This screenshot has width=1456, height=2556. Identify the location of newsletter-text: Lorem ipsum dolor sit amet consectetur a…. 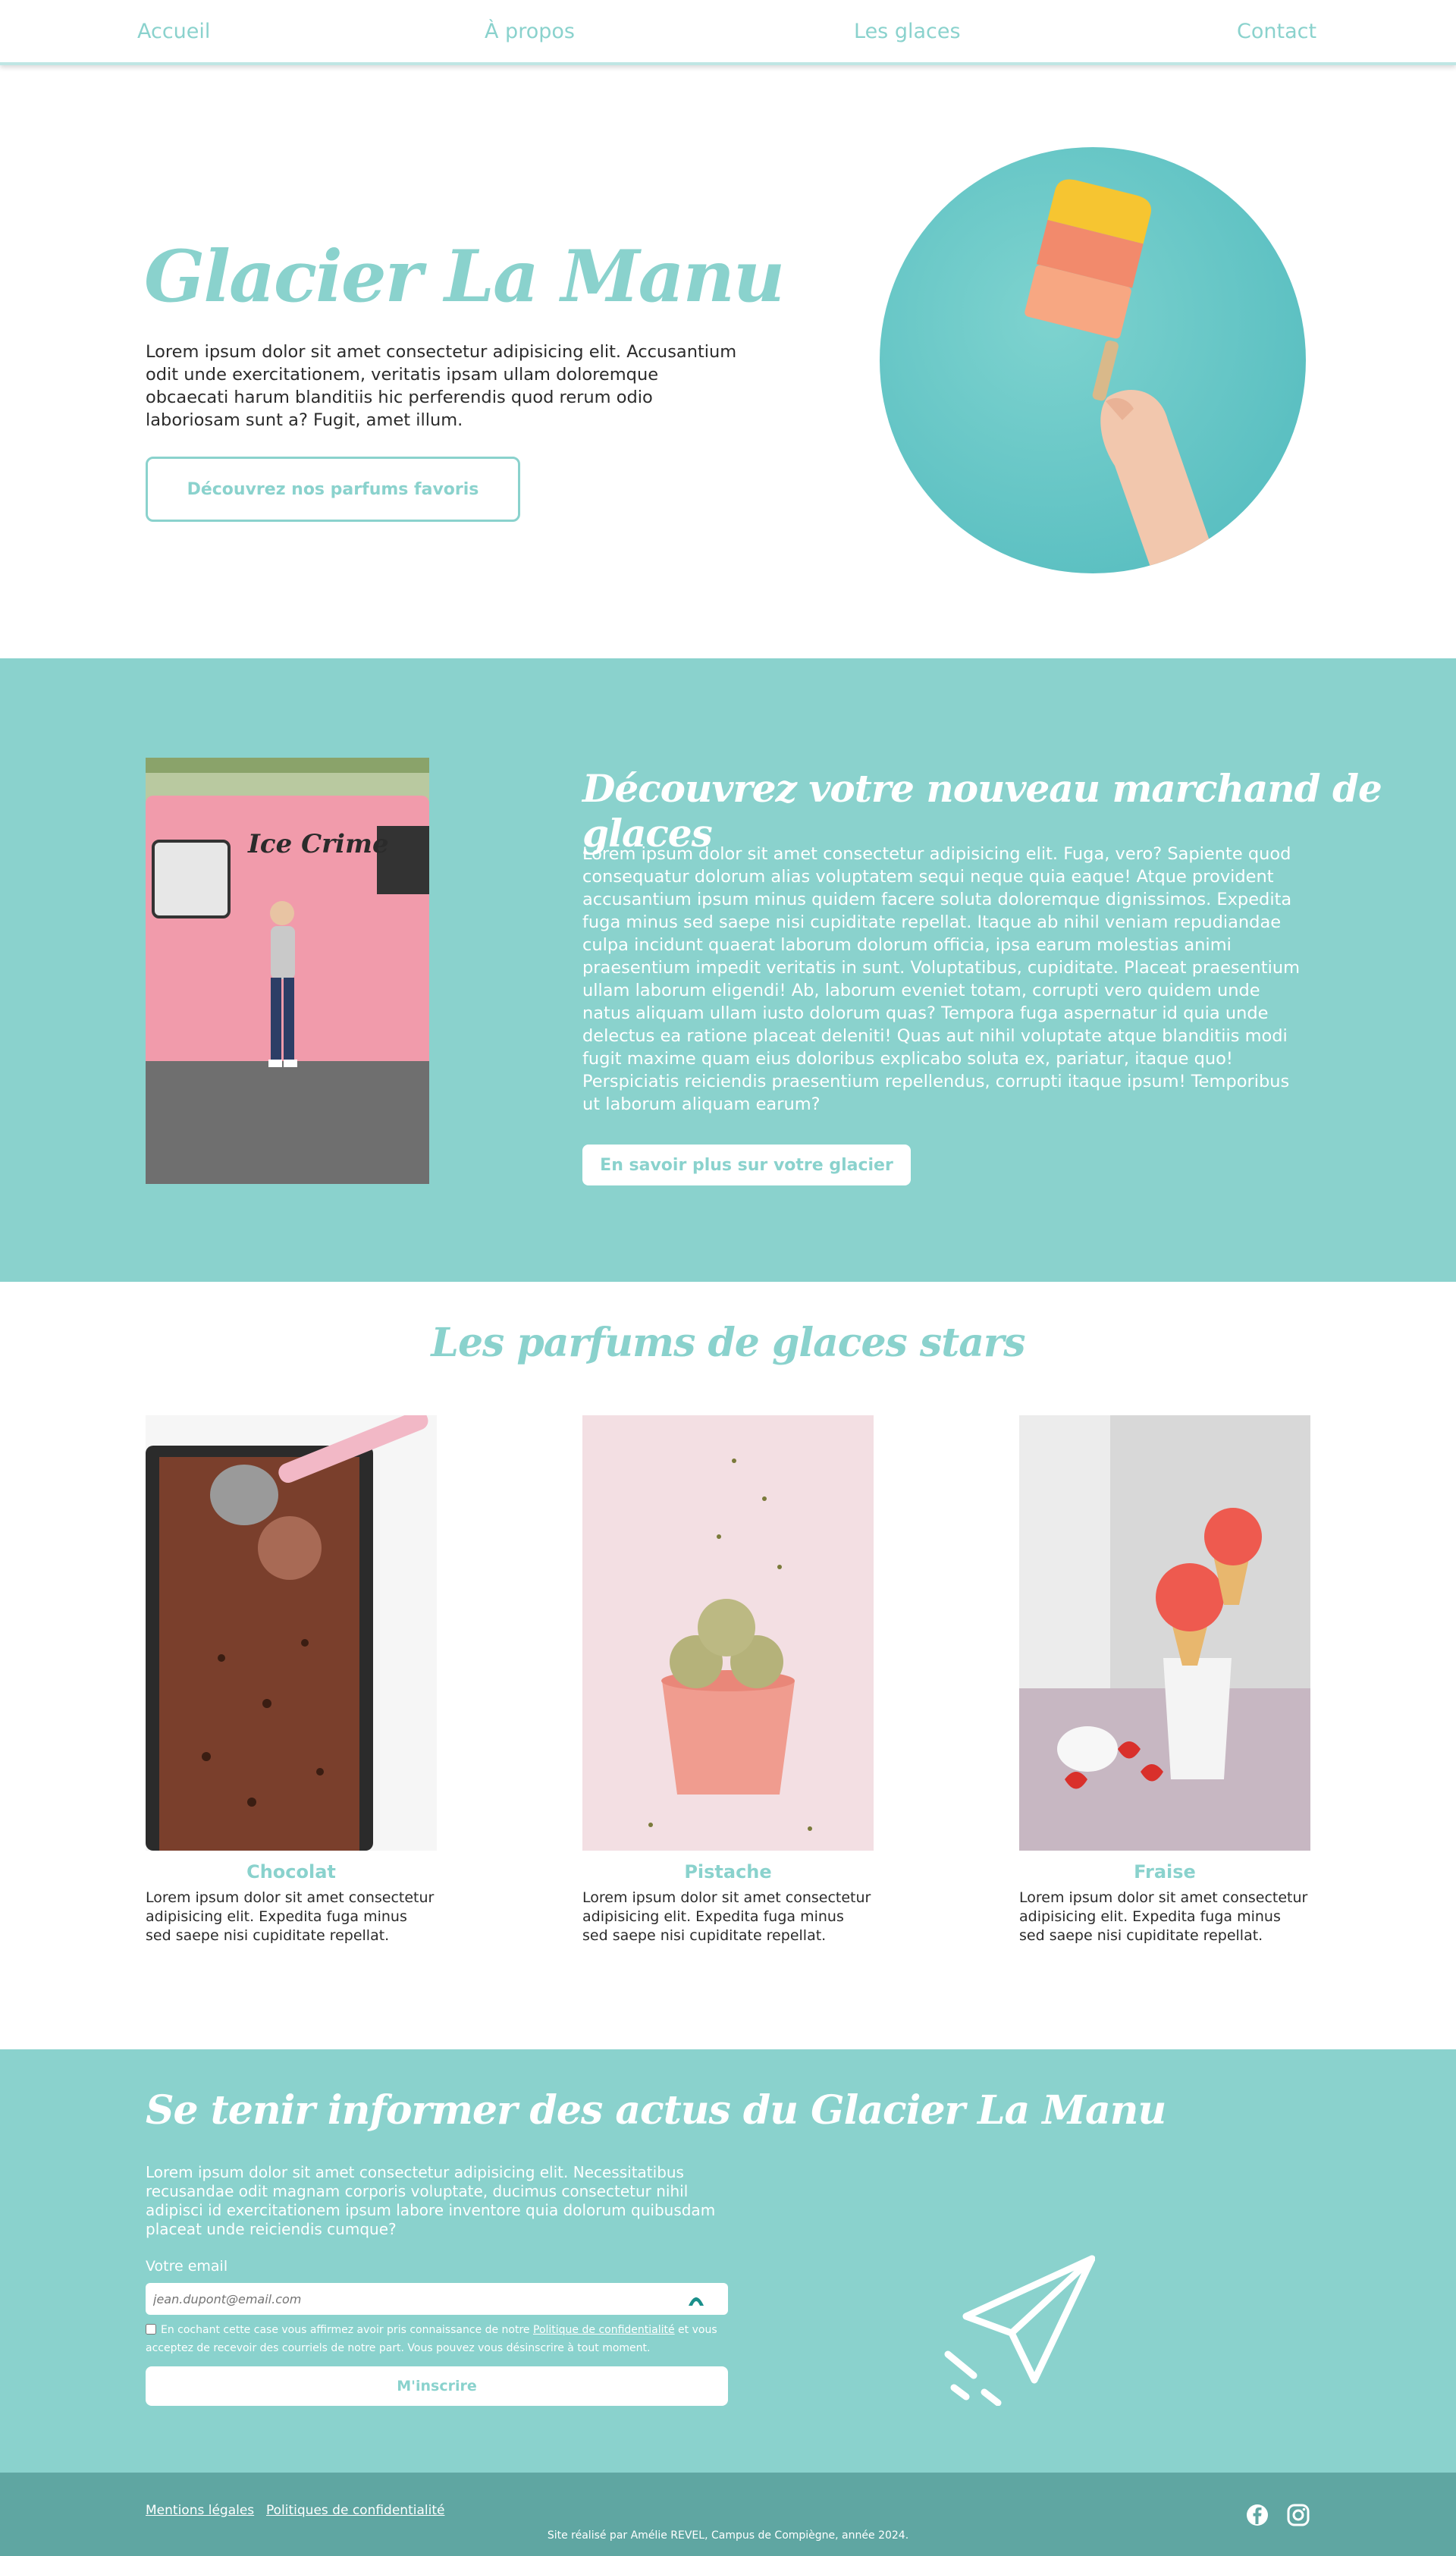
(431, 2200).